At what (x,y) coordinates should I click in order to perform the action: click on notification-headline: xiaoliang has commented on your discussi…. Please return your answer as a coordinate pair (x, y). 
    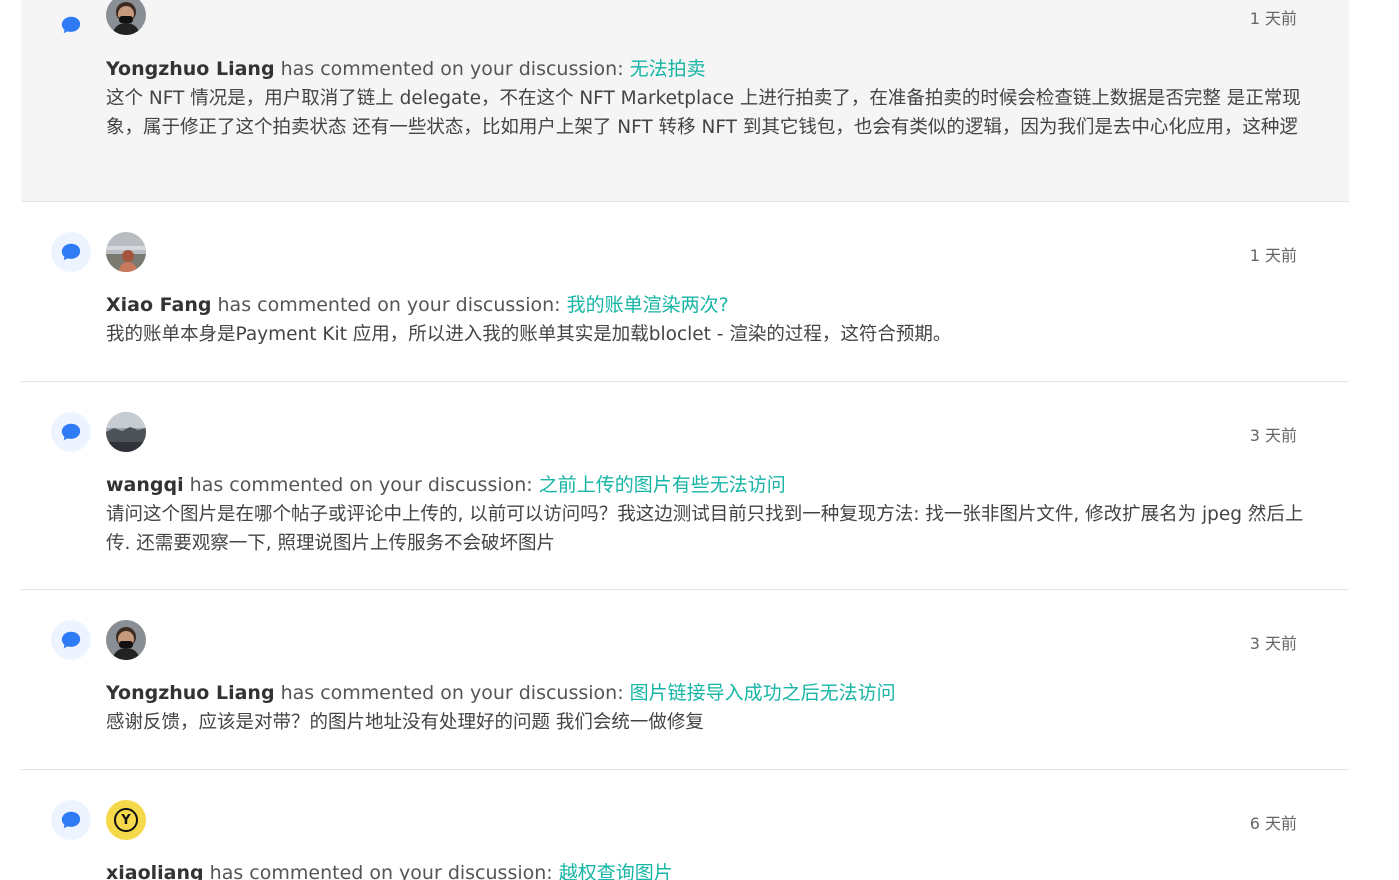
    Looking at the image, I should click on (389, 869).